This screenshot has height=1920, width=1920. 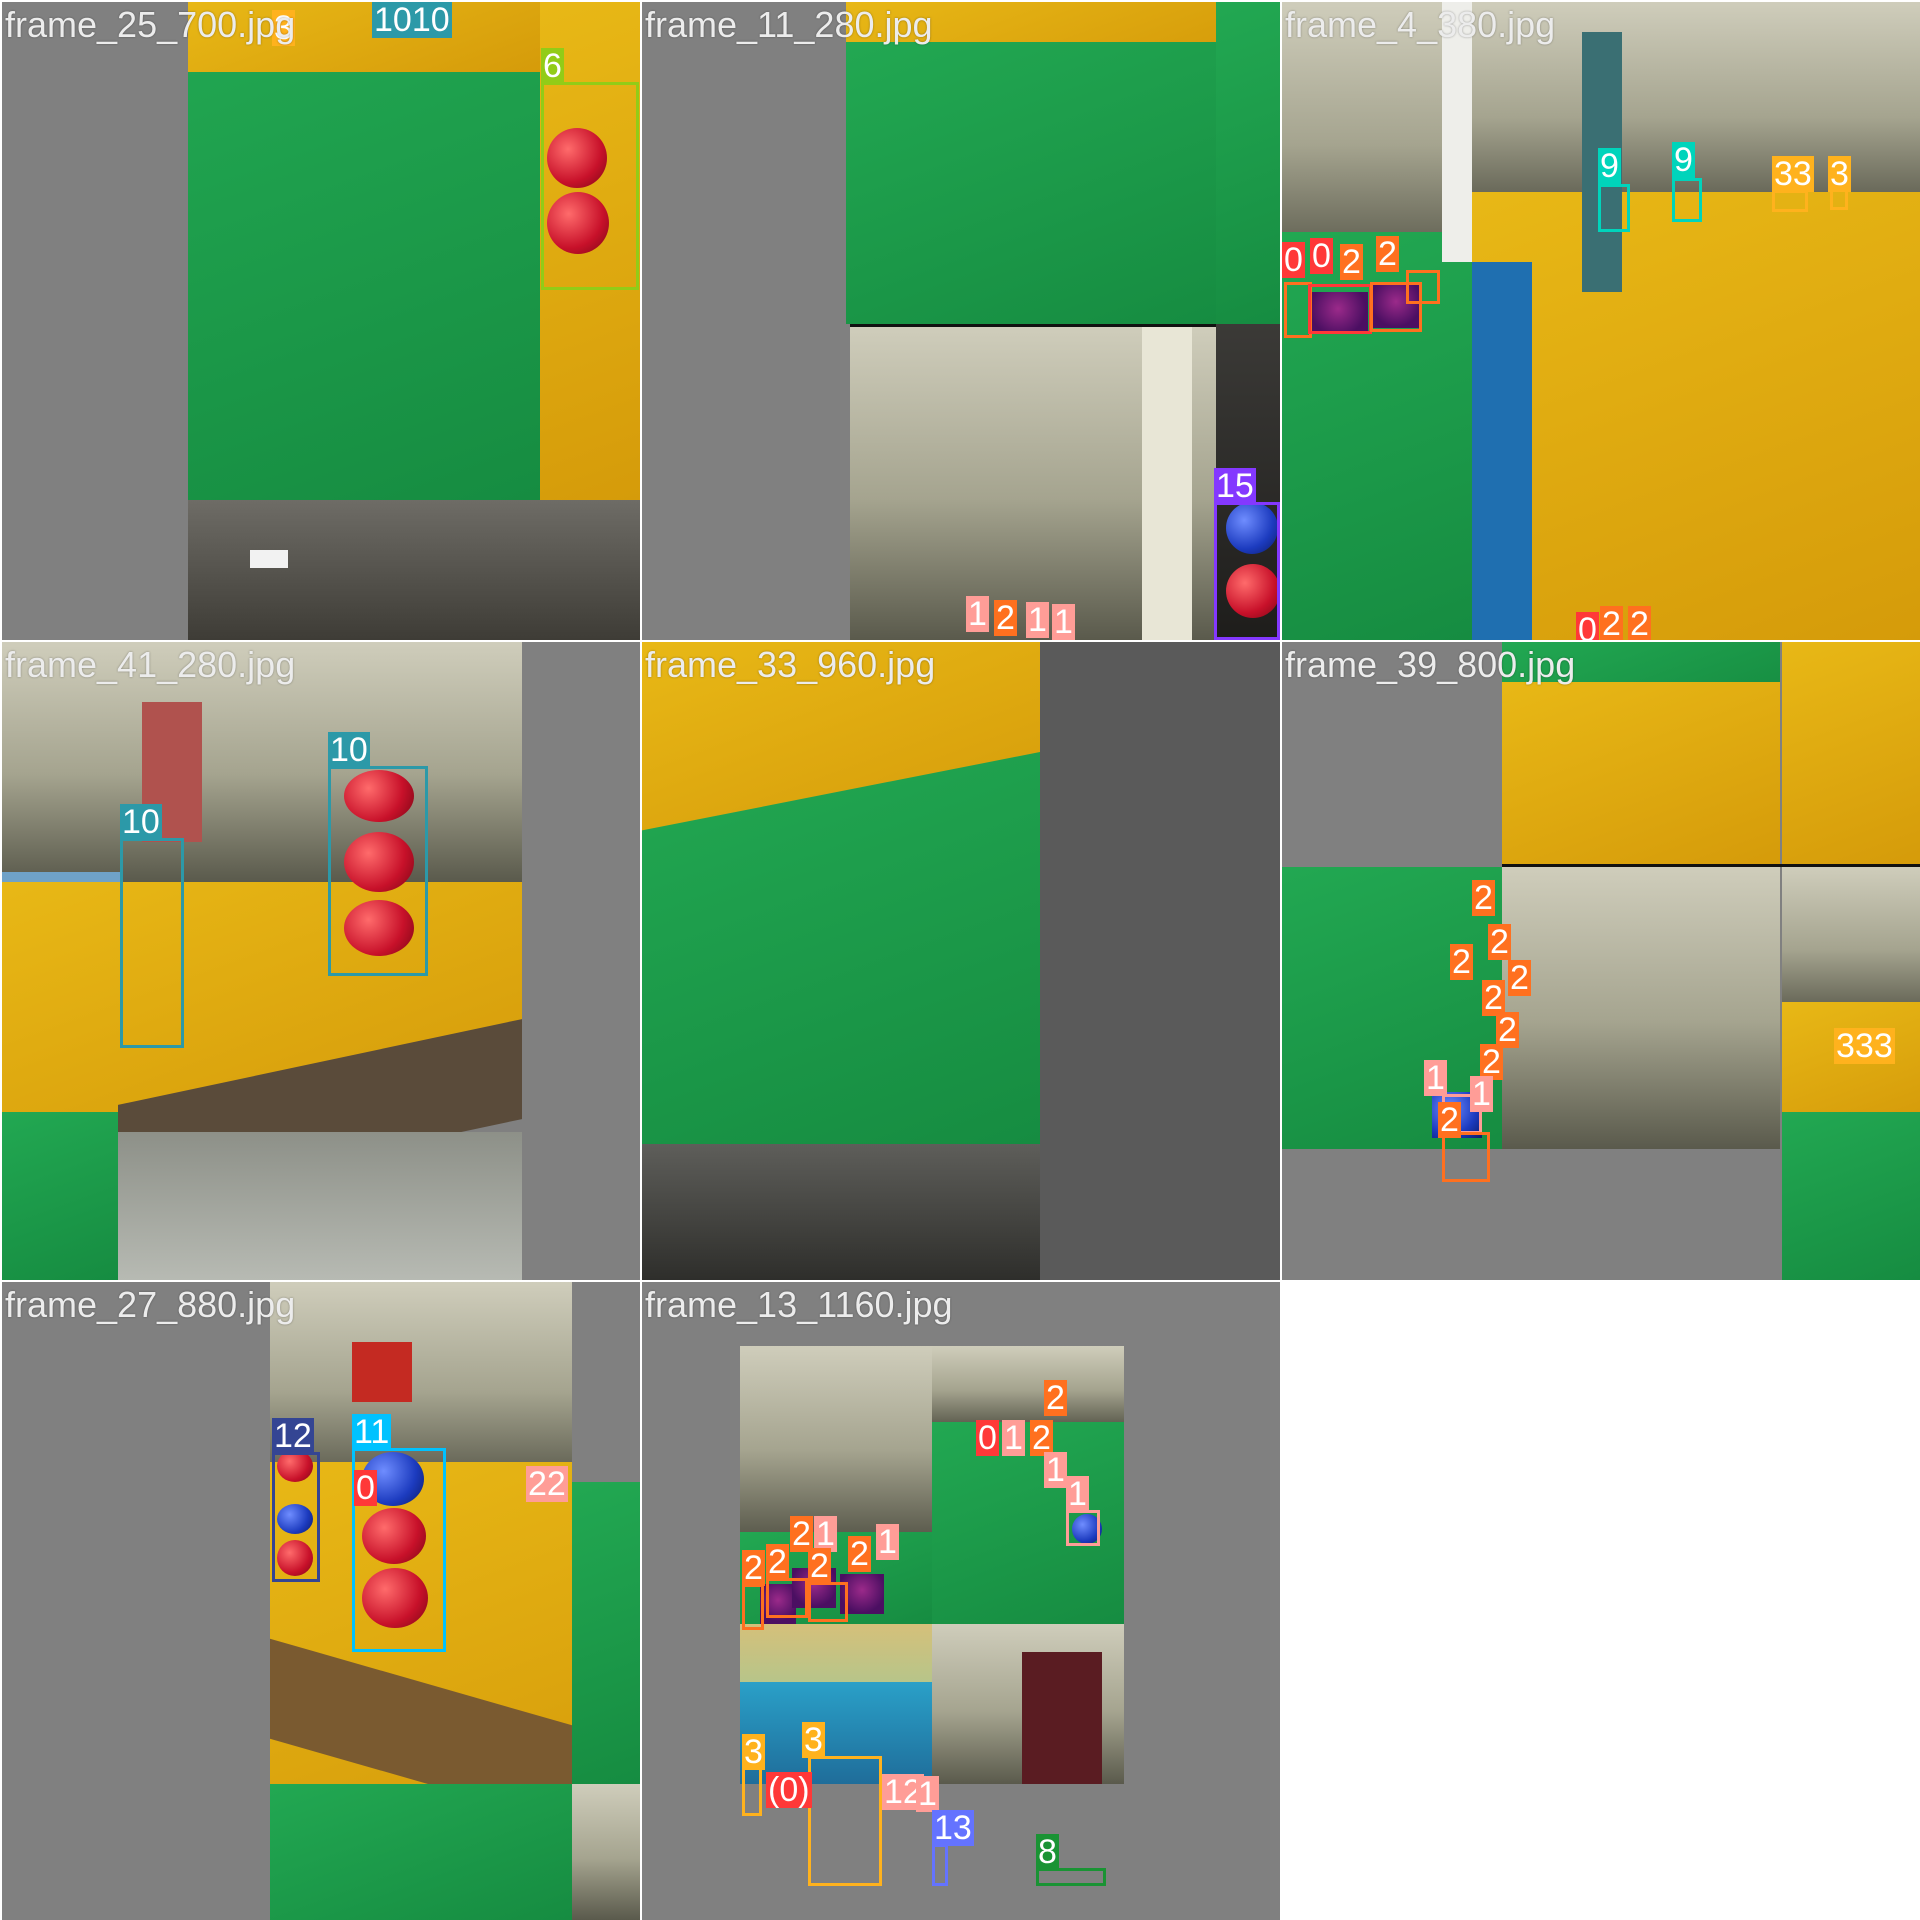 What do you see at coordinates (799, 1304) in the screenshot?
I see `tile-filename: frame_13_1160.jpg` at bounding box center [799, 1304].